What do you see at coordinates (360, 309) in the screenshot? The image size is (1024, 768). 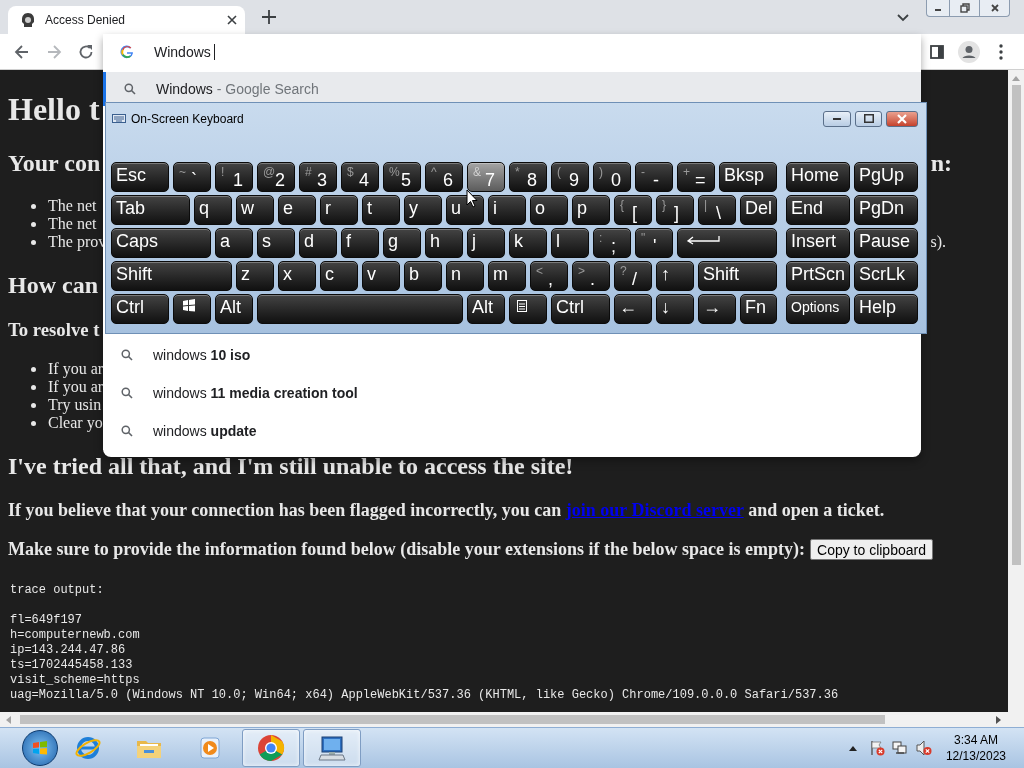 I see `space-key` at bounding box center [360, 309].